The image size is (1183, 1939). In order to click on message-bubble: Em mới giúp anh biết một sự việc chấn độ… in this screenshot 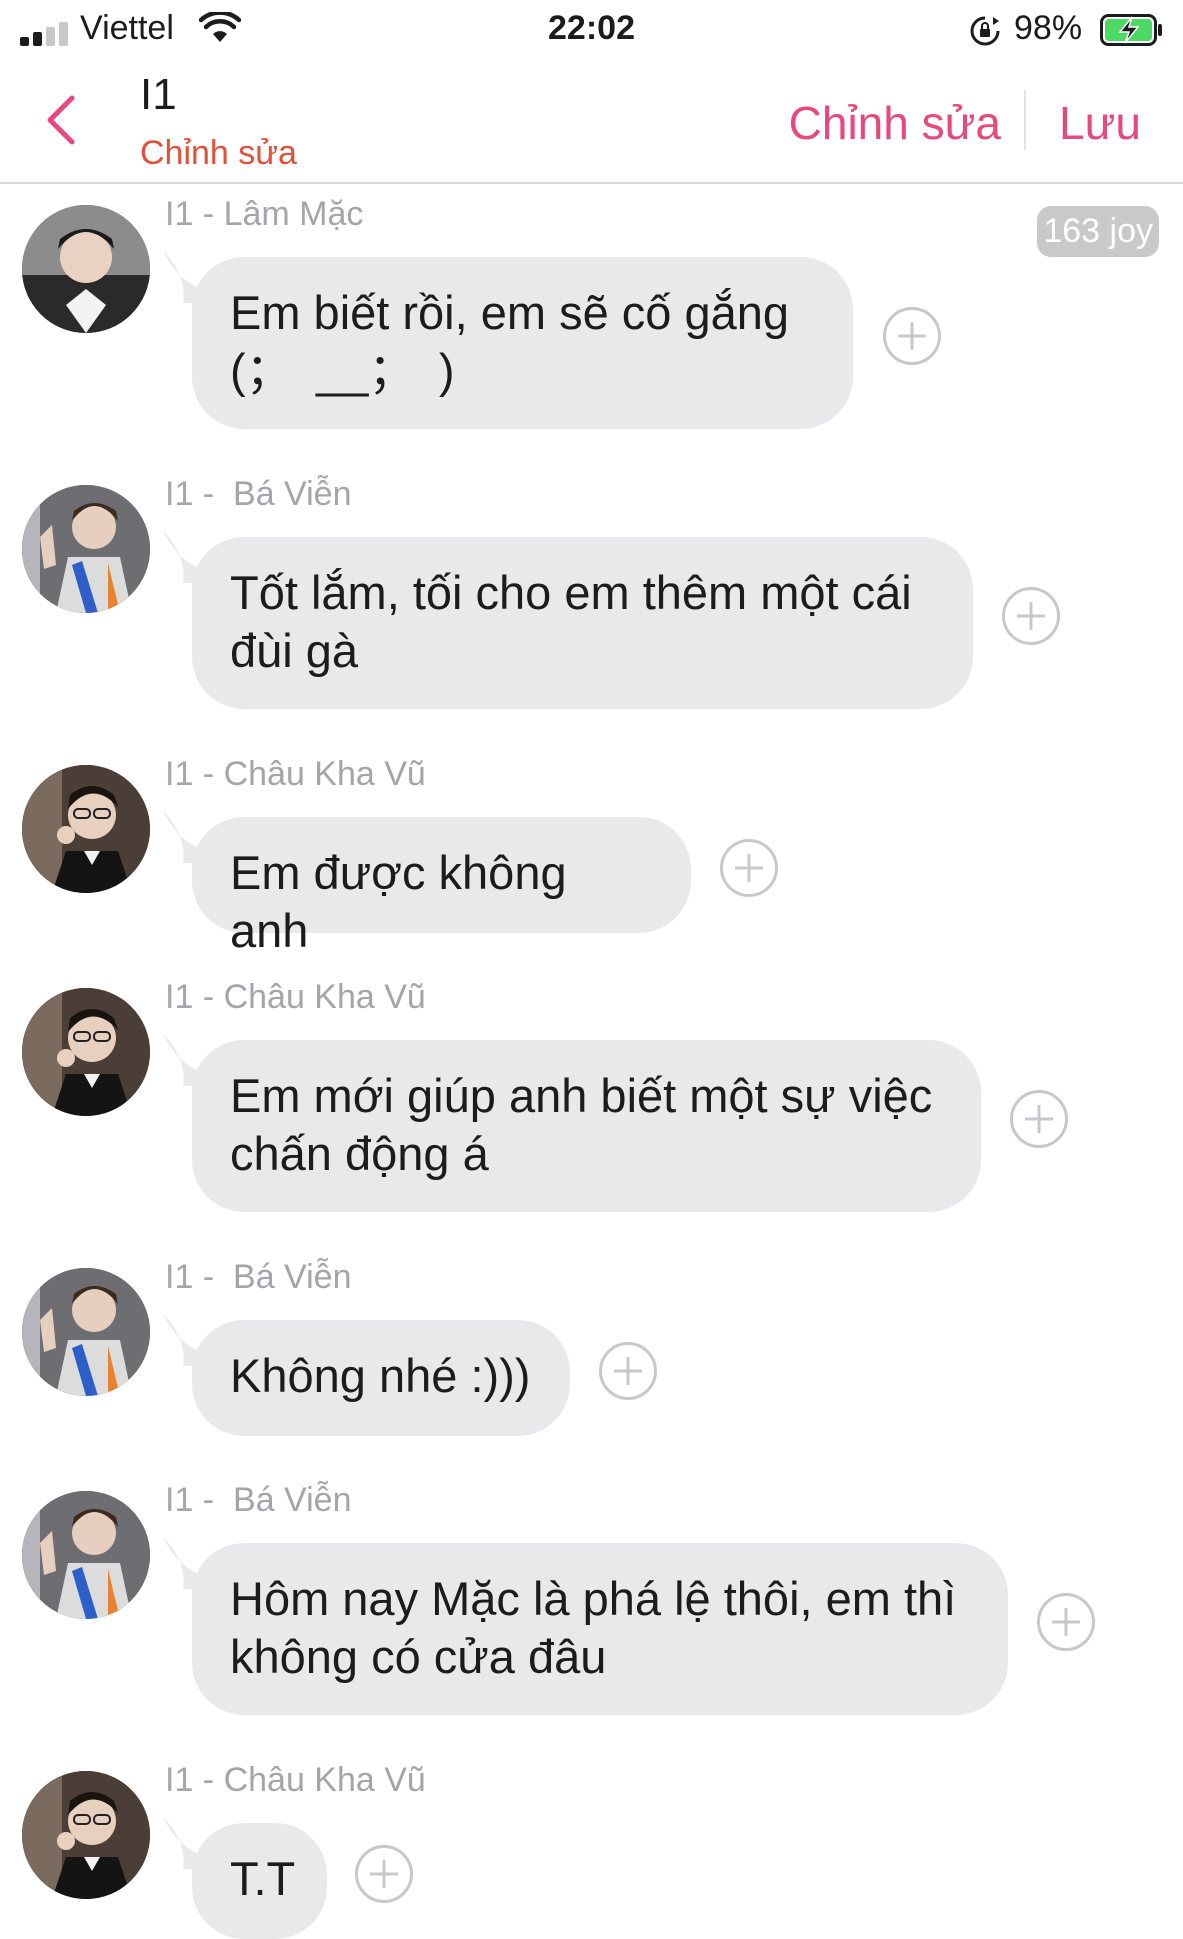, I will do `click(586, 1126)`.